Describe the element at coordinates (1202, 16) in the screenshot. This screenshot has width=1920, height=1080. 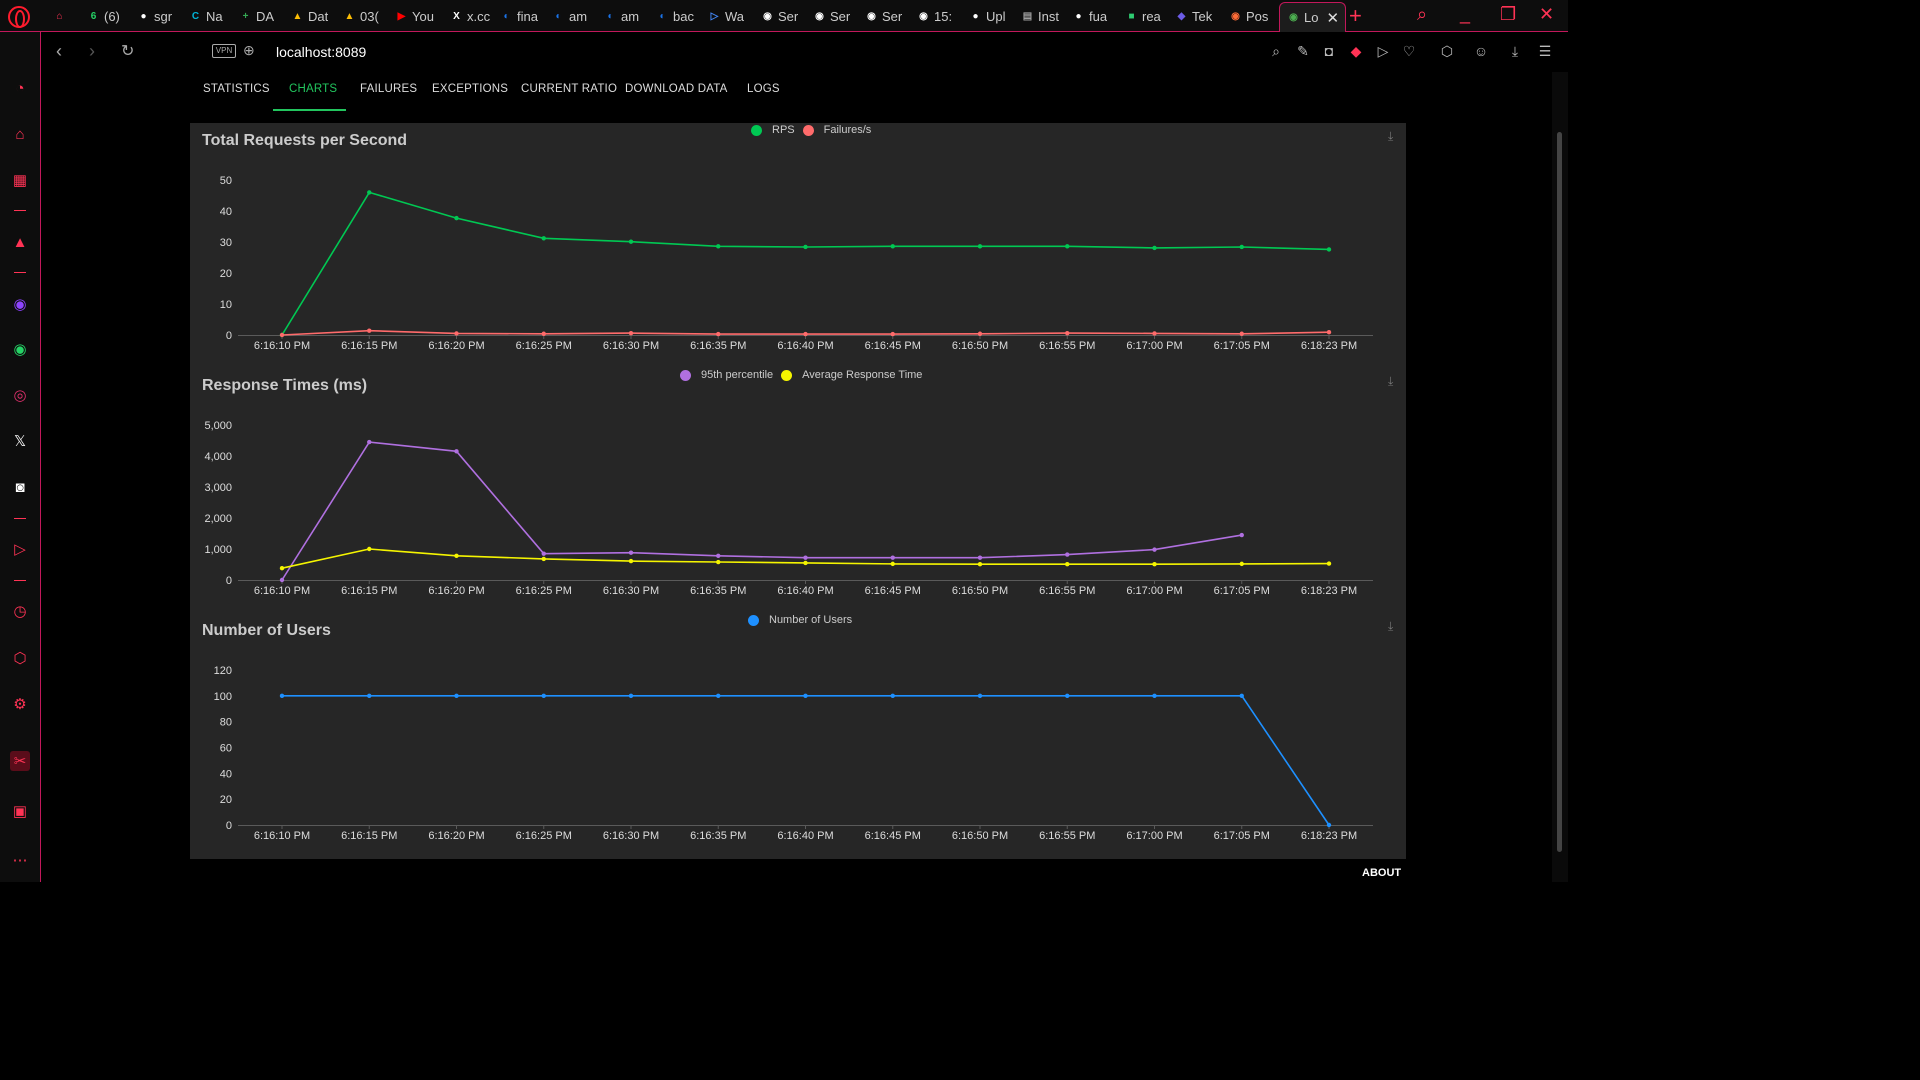
I see `tab-label: Tek` at that location.